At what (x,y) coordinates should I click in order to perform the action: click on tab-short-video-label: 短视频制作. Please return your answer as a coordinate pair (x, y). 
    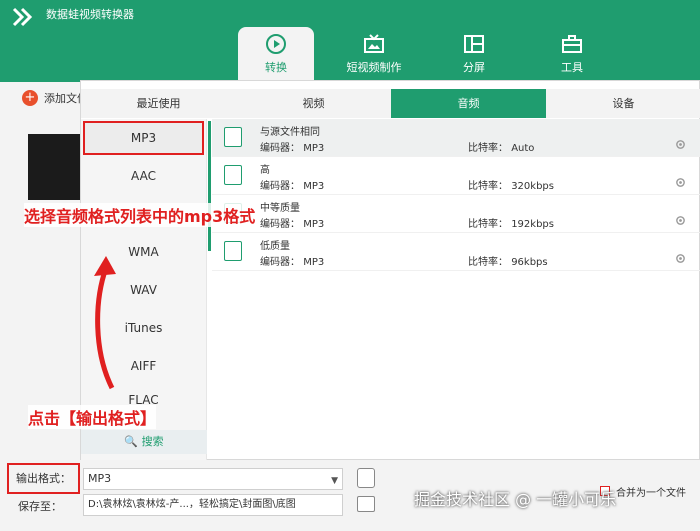
    Looking at the image, I should click on (374, 67).